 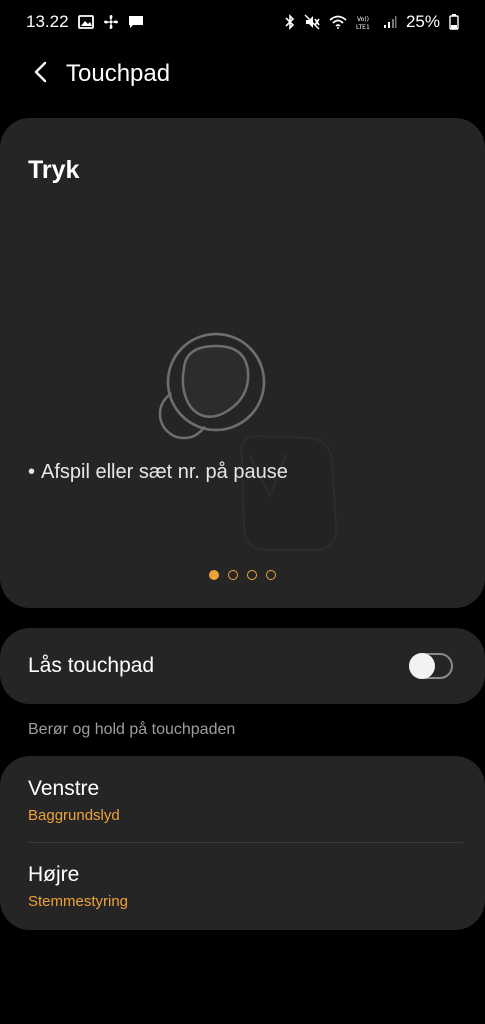 I want to click on setting-item-left: Venstre Baggrundslyd, so click(x=242, y=809).